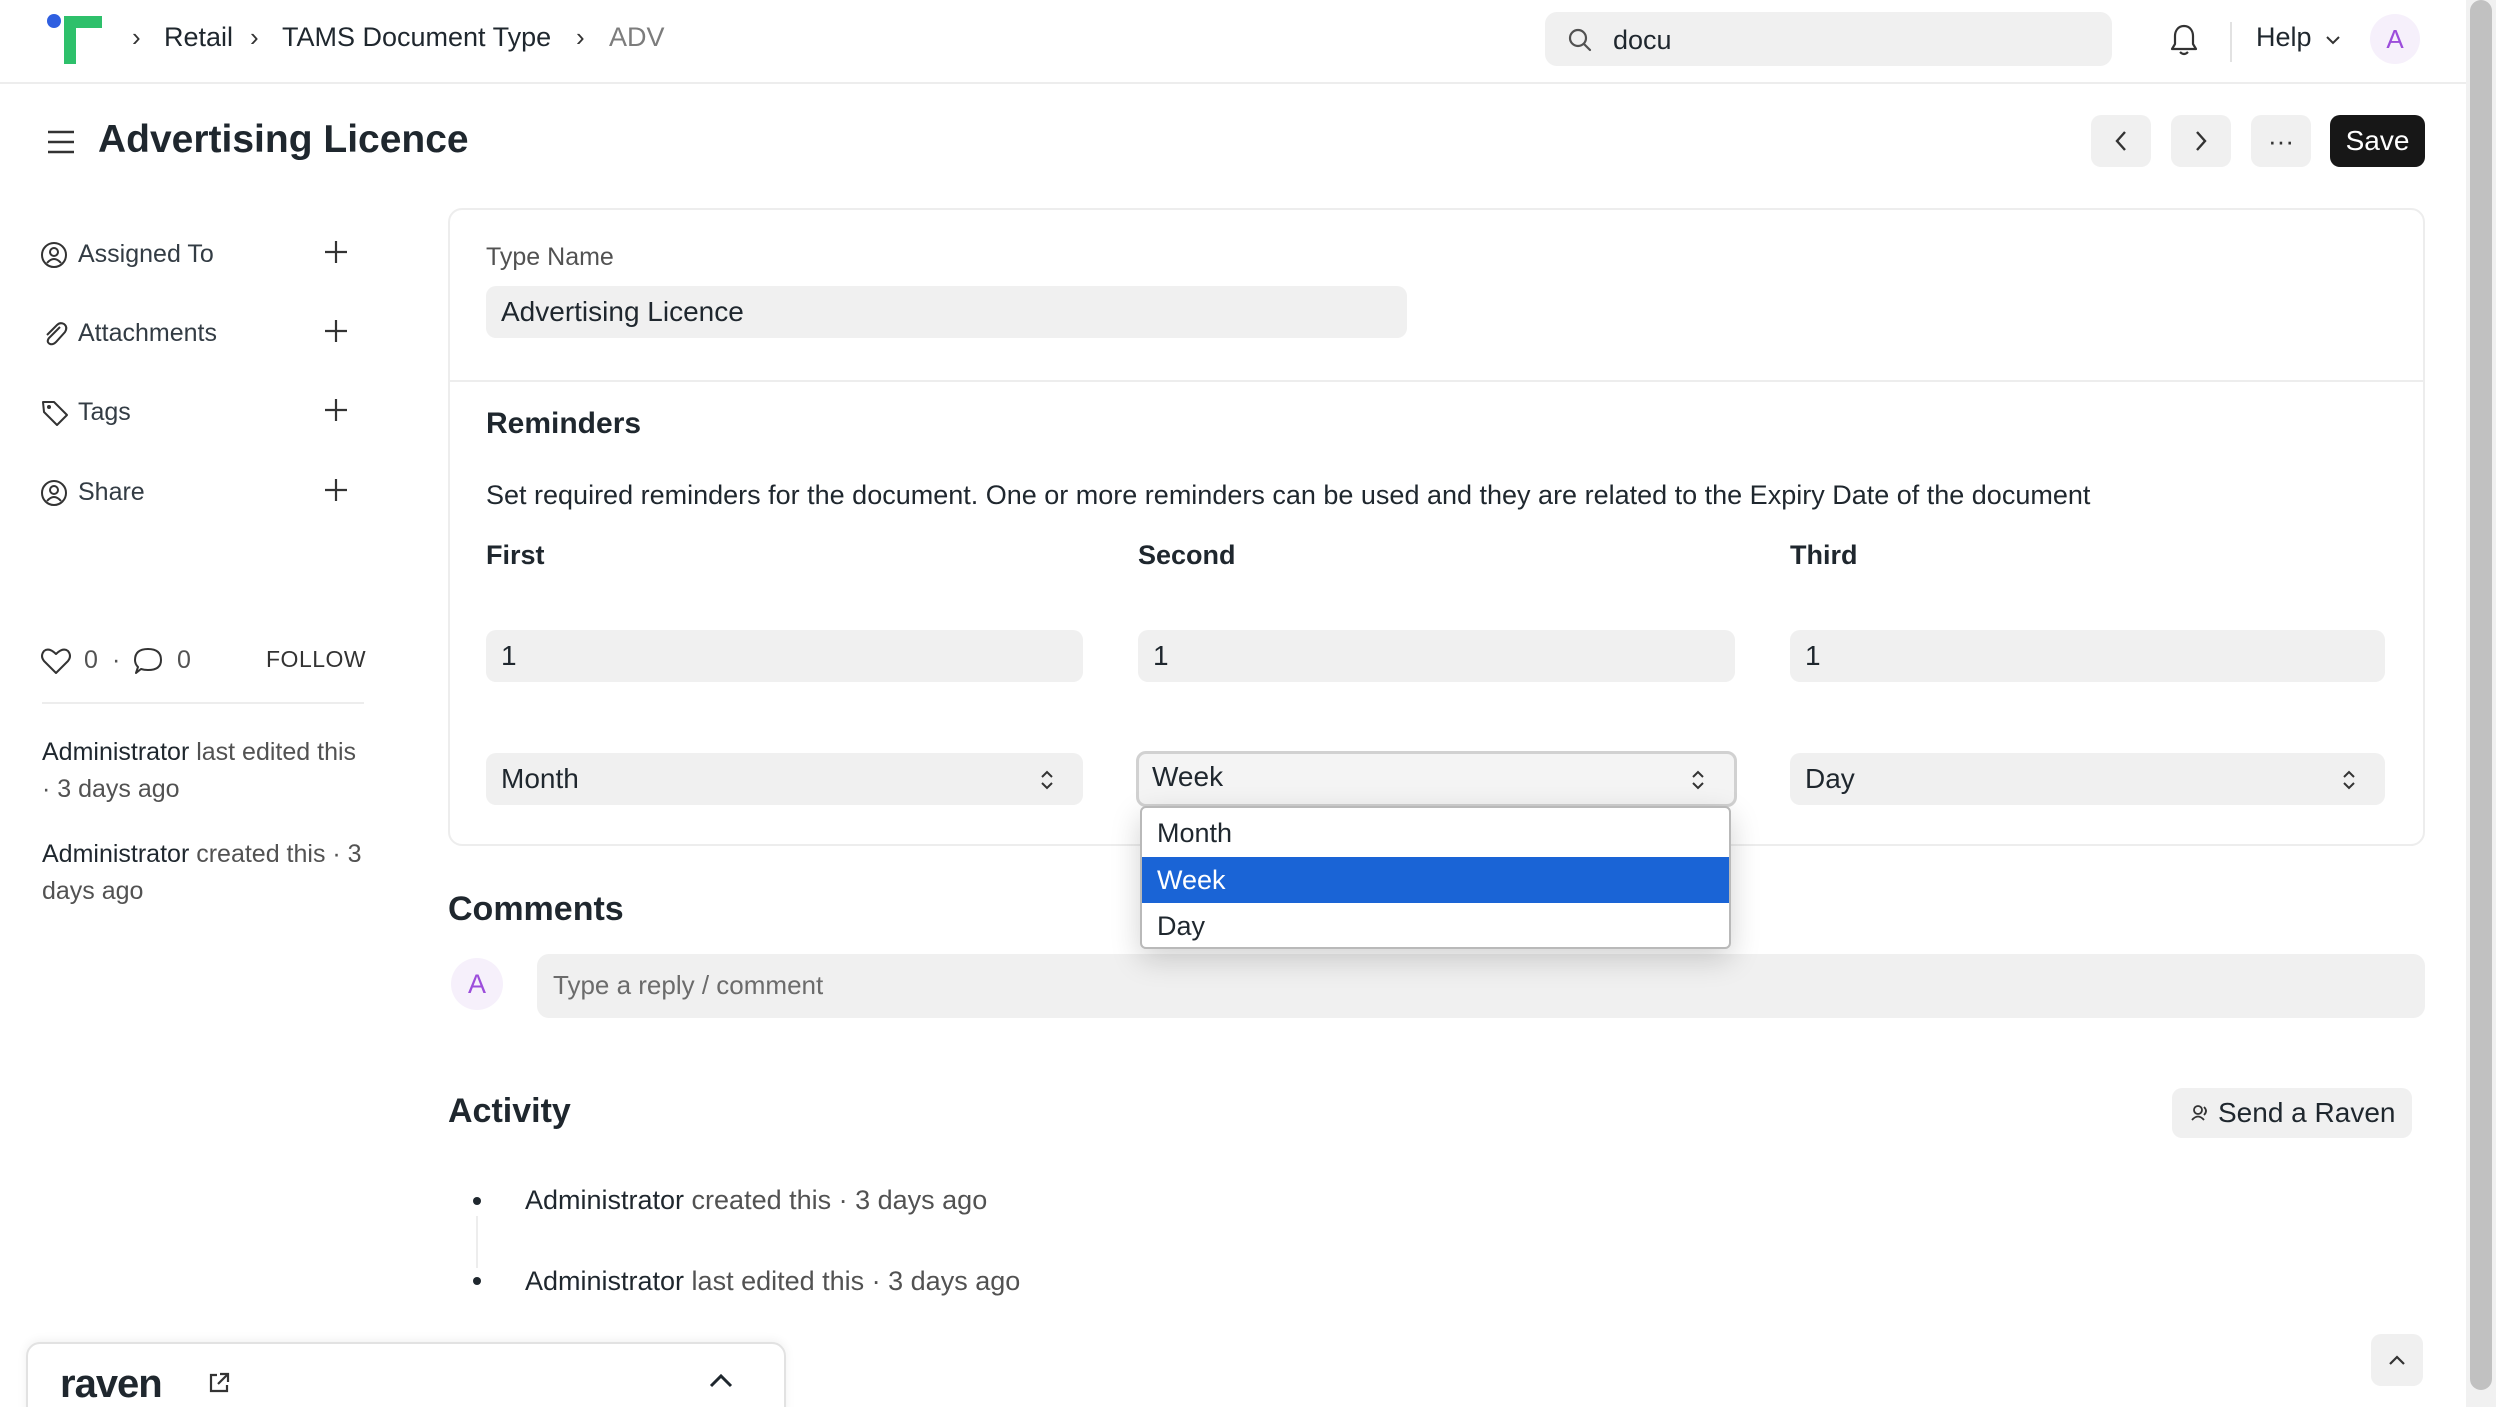  Describe the element at coordinates (1580, 40) in the screenshot. I see `search-icon` at that location.